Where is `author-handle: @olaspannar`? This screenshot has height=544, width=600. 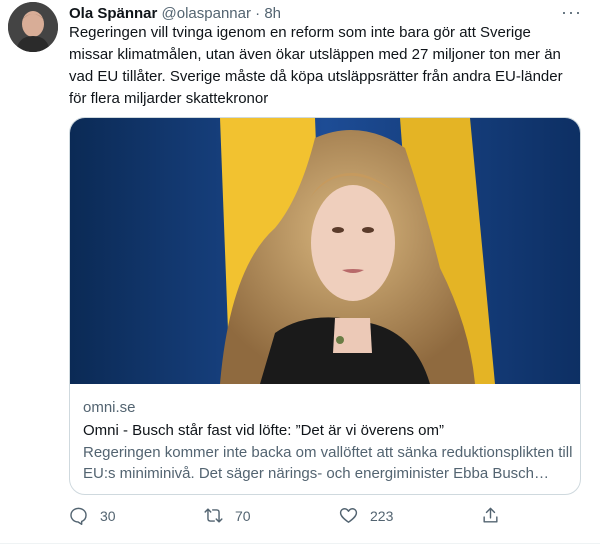
author-handle: @olaspannar is located at coordinates (206, 13).